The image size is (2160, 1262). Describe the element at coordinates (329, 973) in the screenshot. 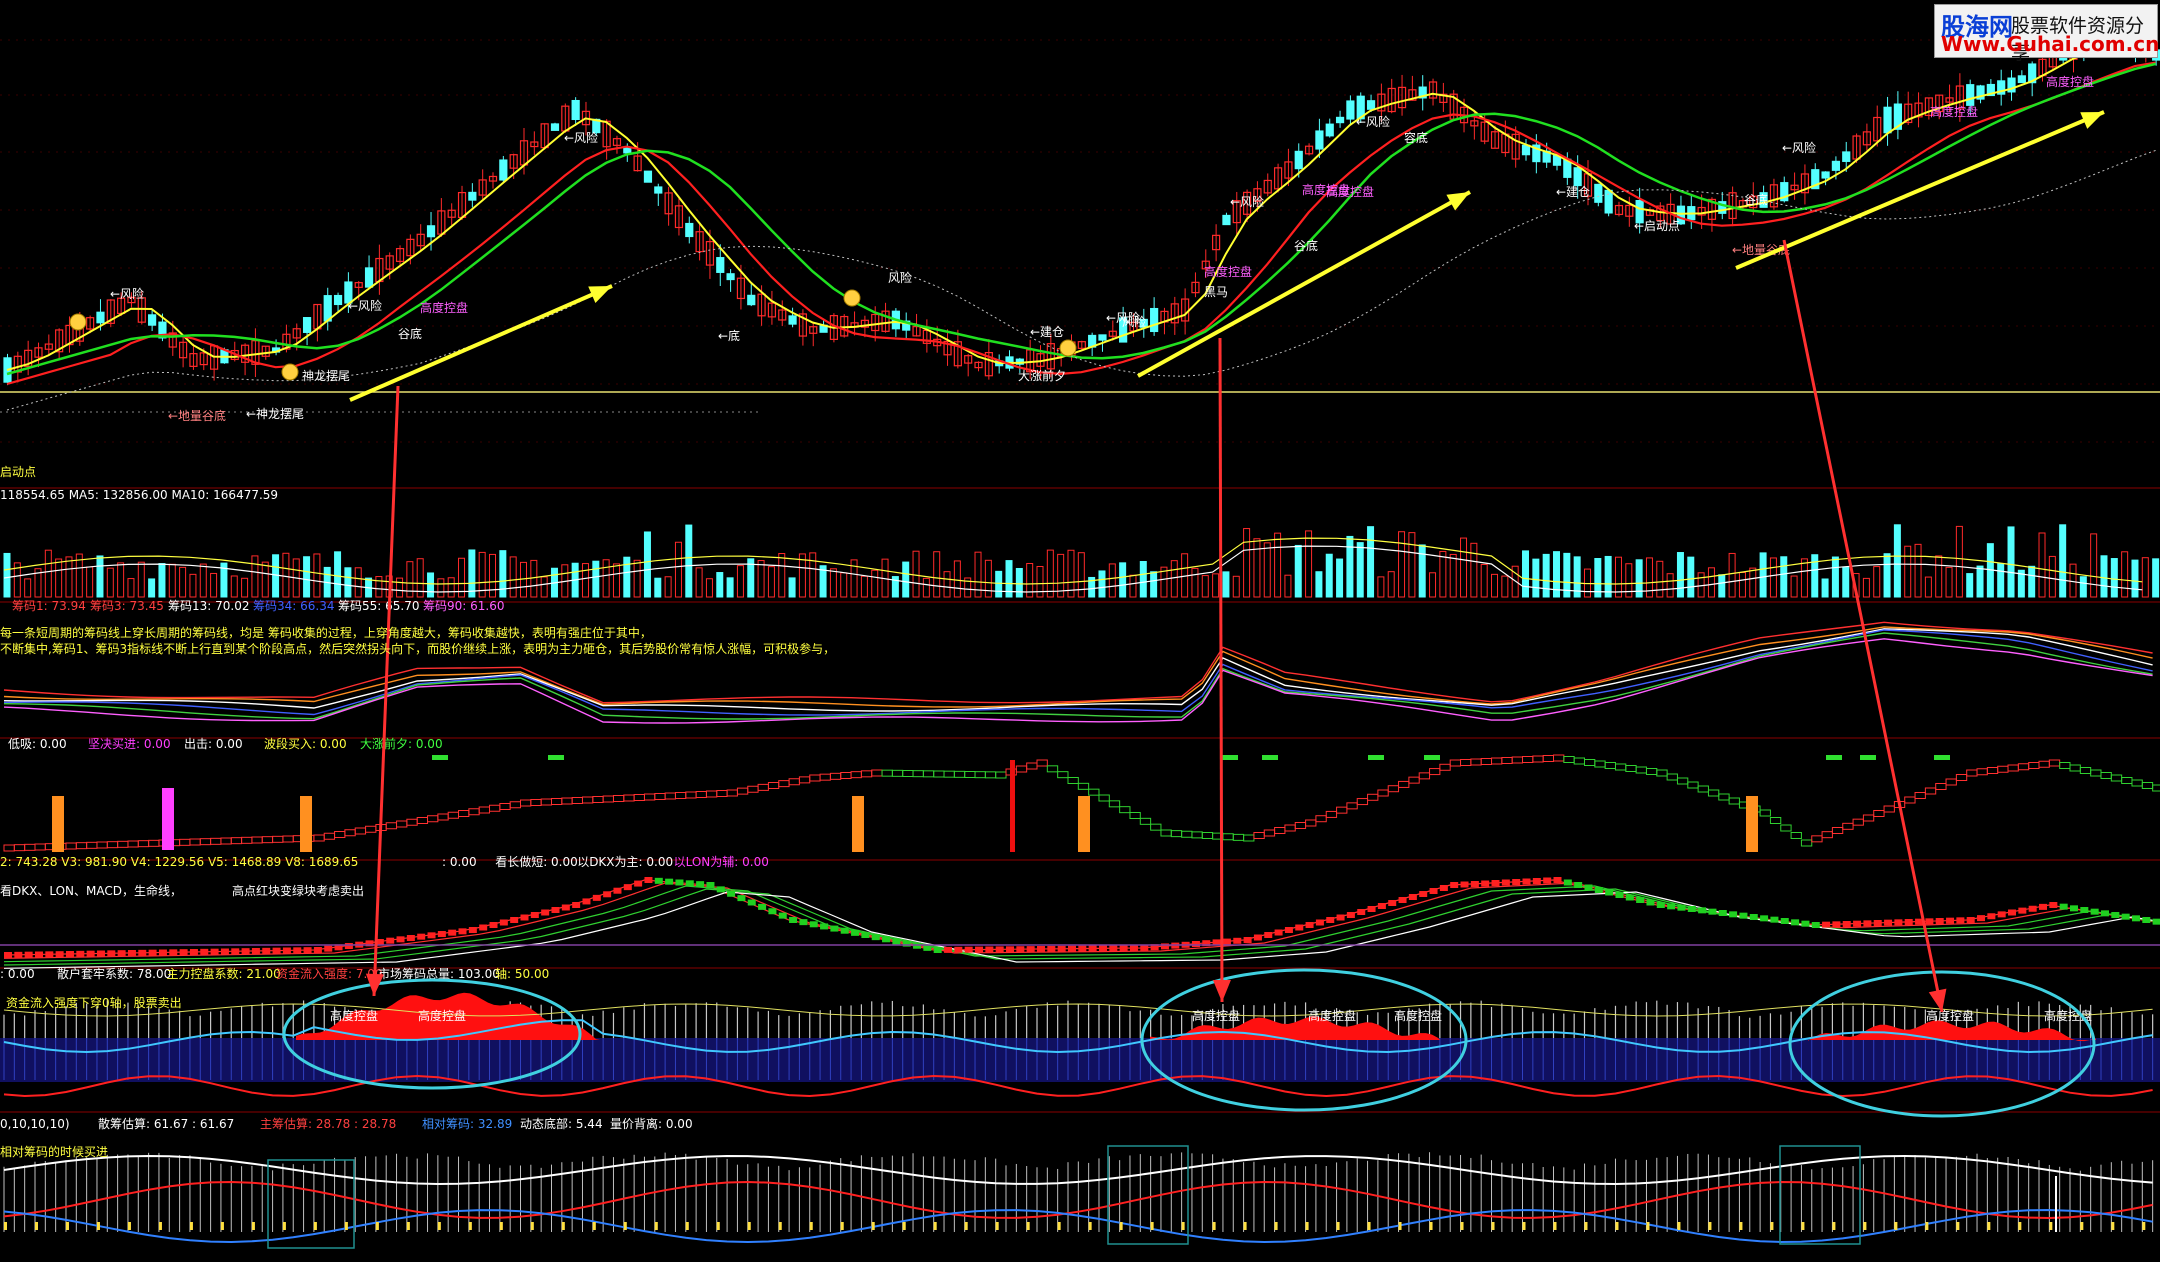

I see `control-header-item: 资金流入强度: 7.00` at that location.